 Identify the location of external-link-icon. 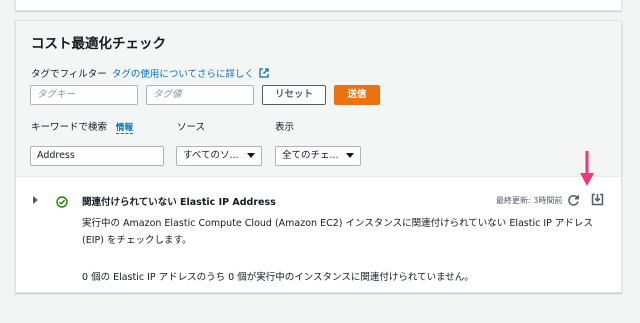
(264, 73).